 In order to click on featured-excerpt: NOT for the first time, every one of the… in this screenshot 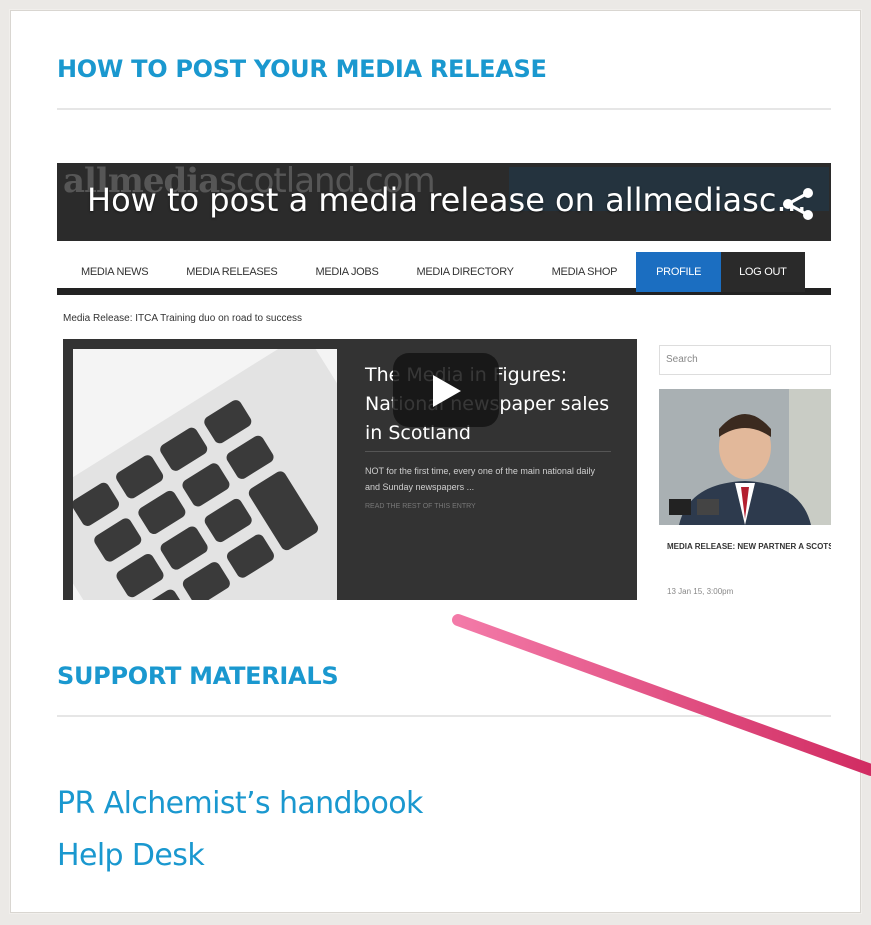, I will do `click(480, 479)`.